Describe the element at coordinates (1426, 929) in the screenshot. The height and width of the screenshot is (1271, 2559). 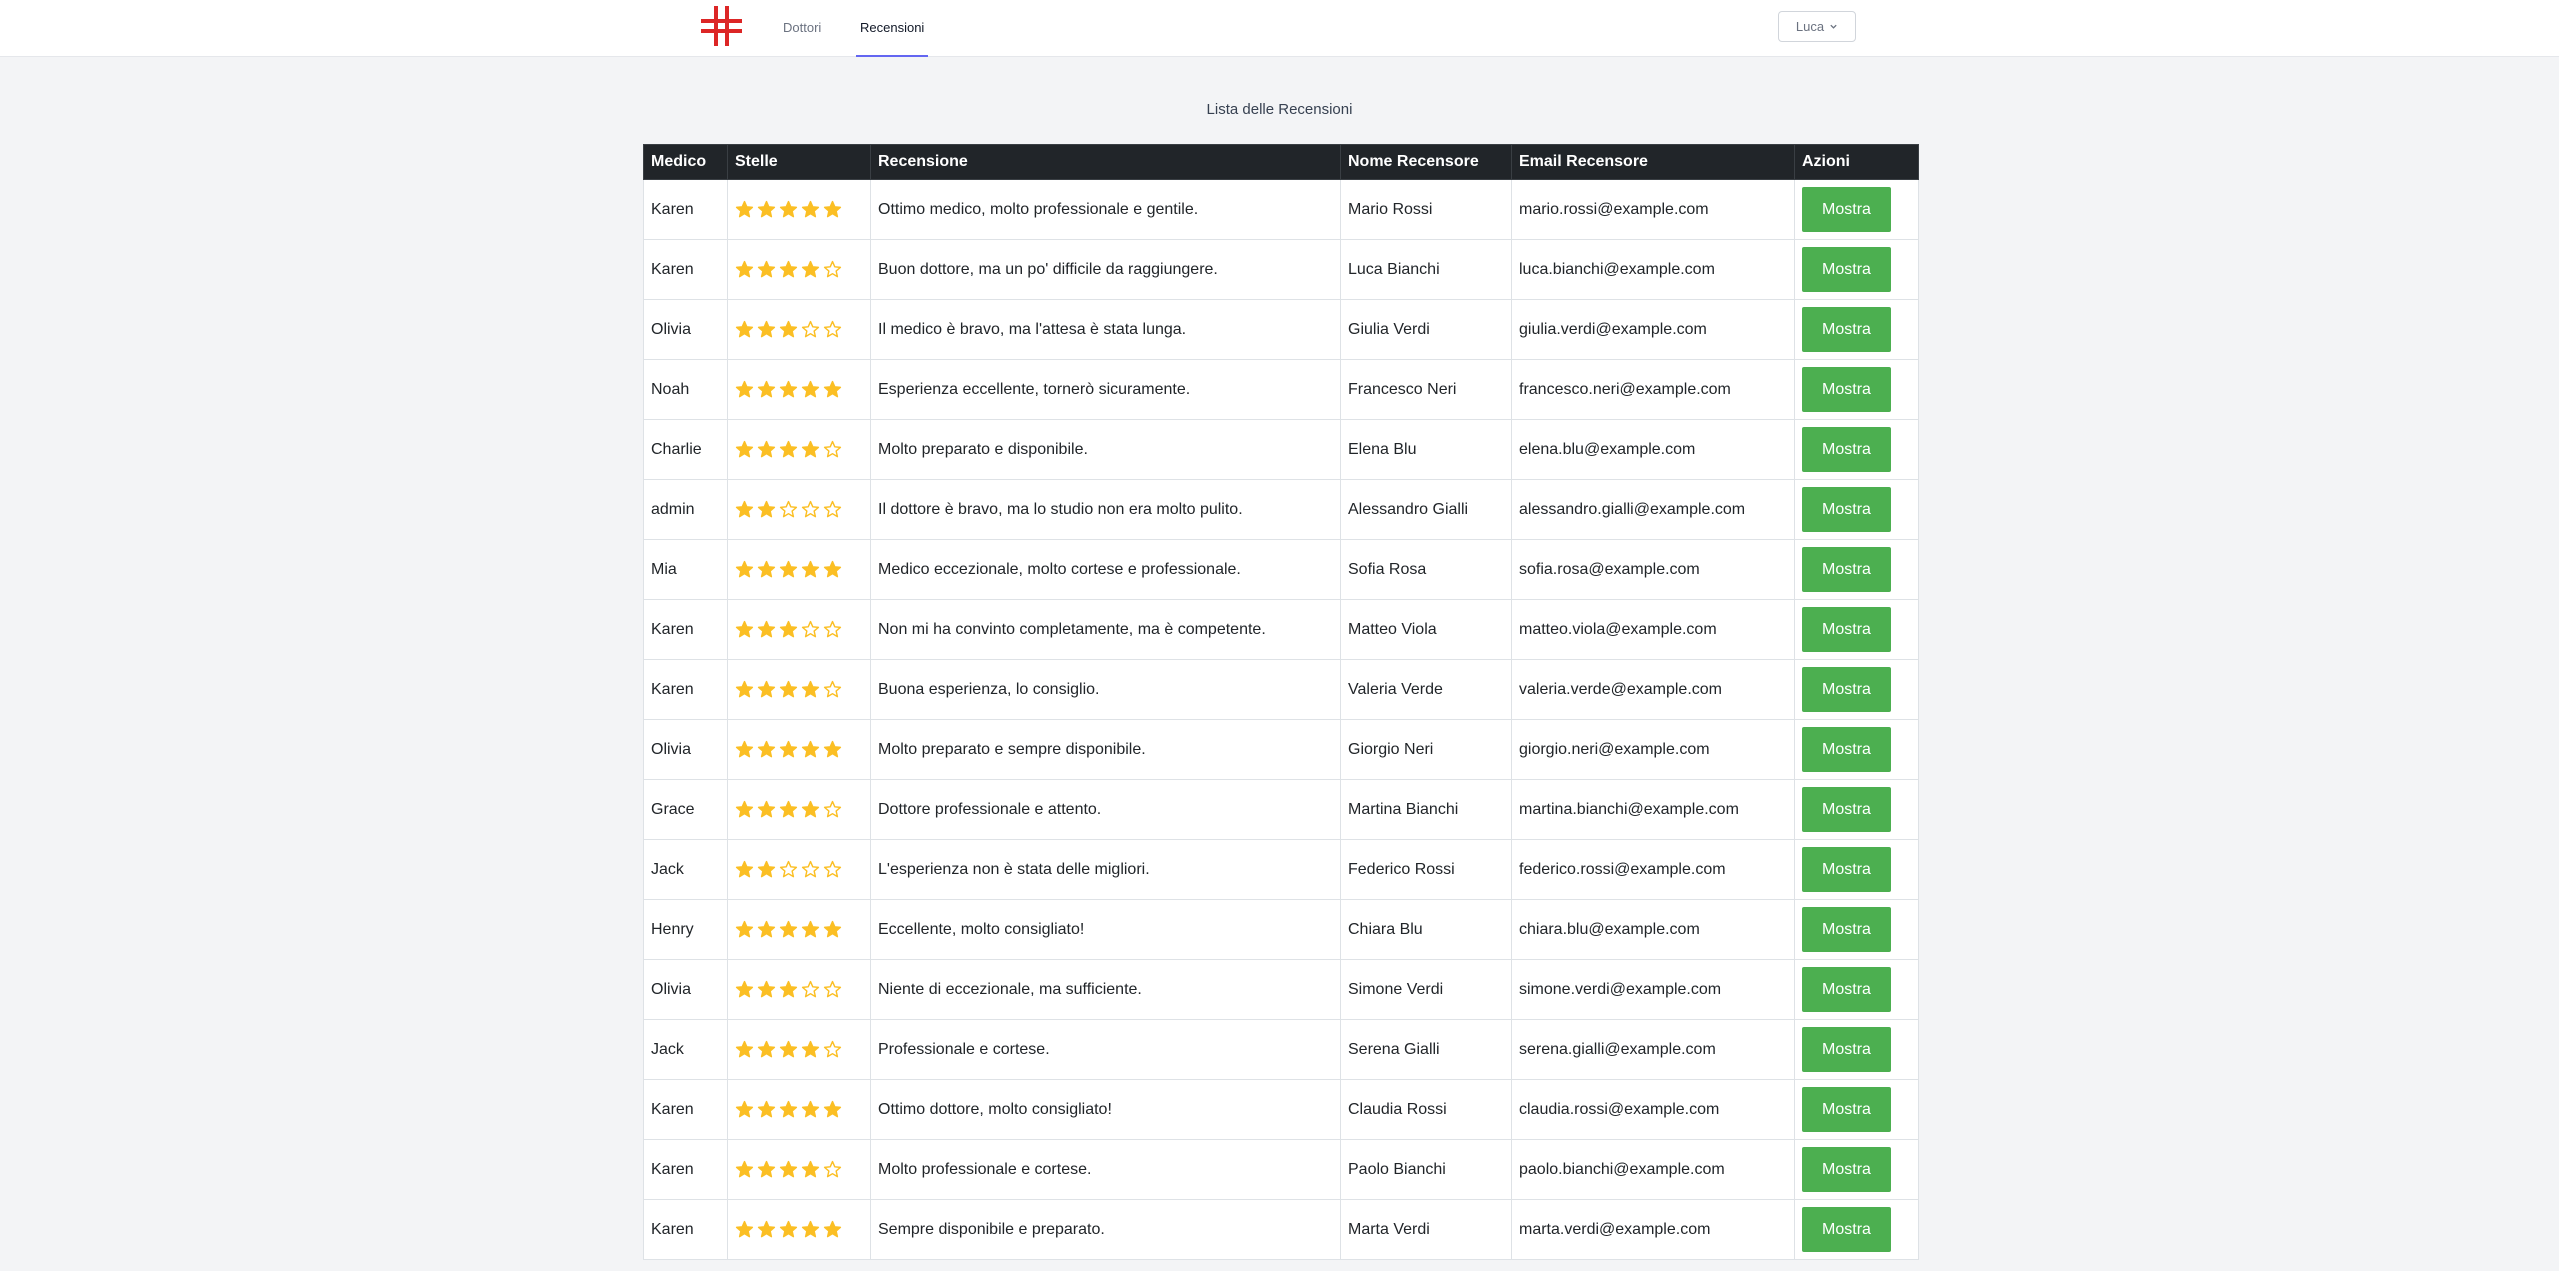
I see `cell-nome-recensore: Chiara Blu` at that location.